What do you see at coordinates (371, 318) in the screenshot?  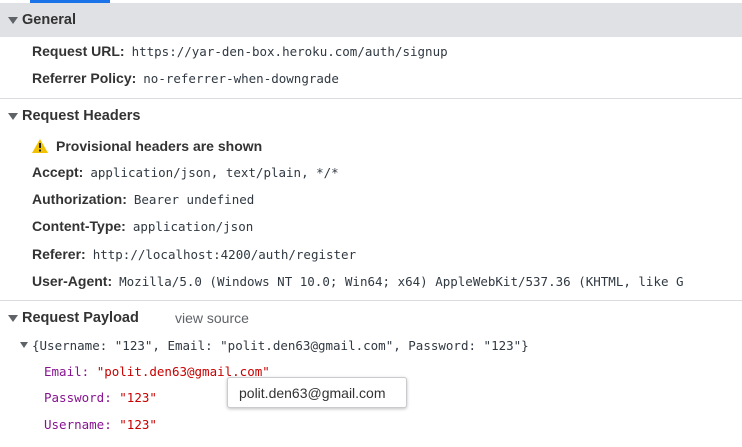 I see `request-payload-section-header: Request Payload` at bounding box center [371, 318].